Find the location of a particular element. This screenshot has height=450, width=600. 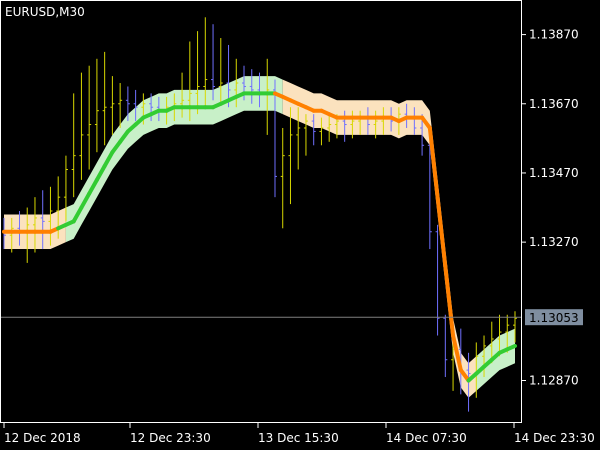

x-tick-label: 13 Dec 15:30 is located at coordinates (298, 438).